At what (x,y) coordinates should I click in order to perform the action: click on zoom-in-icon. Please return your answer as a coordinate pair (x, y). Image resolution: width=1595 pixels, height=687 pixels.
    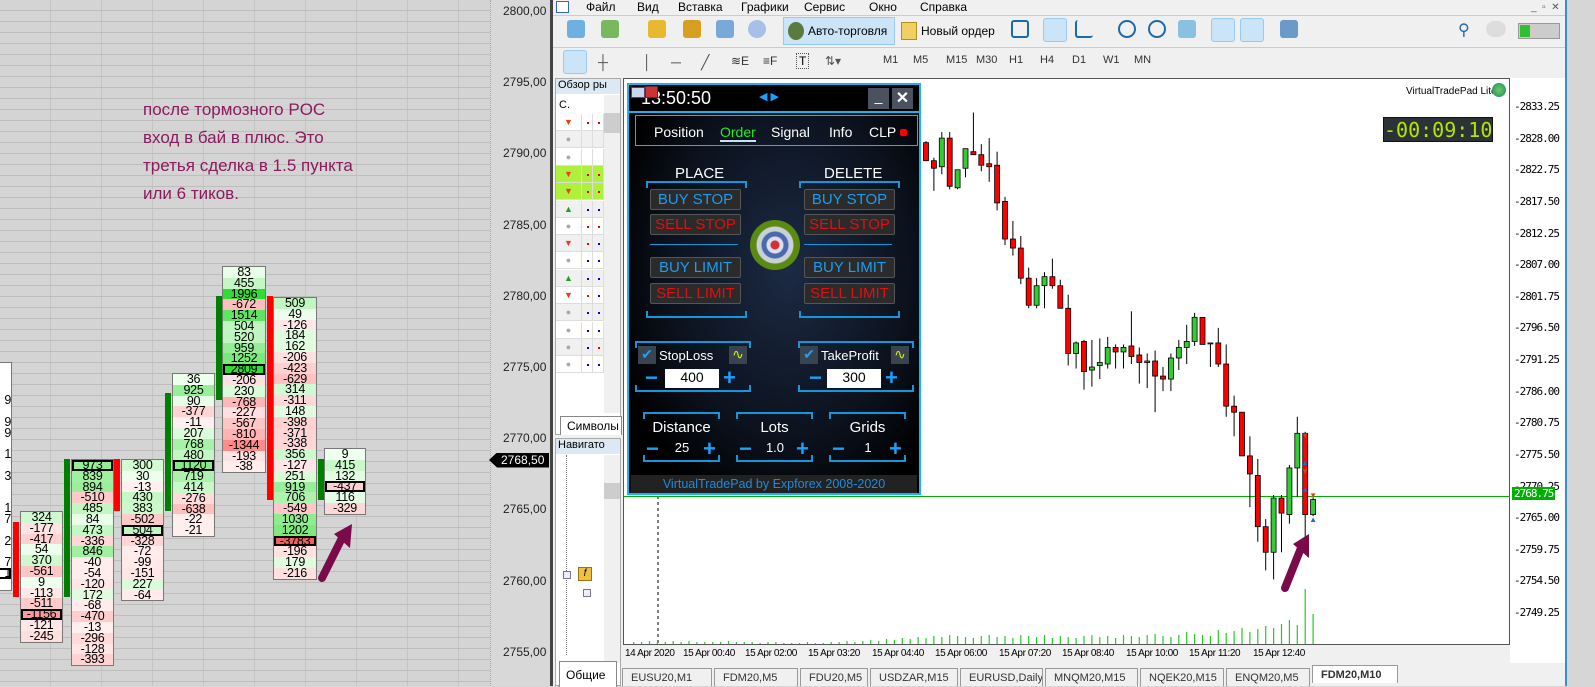
    Looking at the image, I should click on (1127, 29).